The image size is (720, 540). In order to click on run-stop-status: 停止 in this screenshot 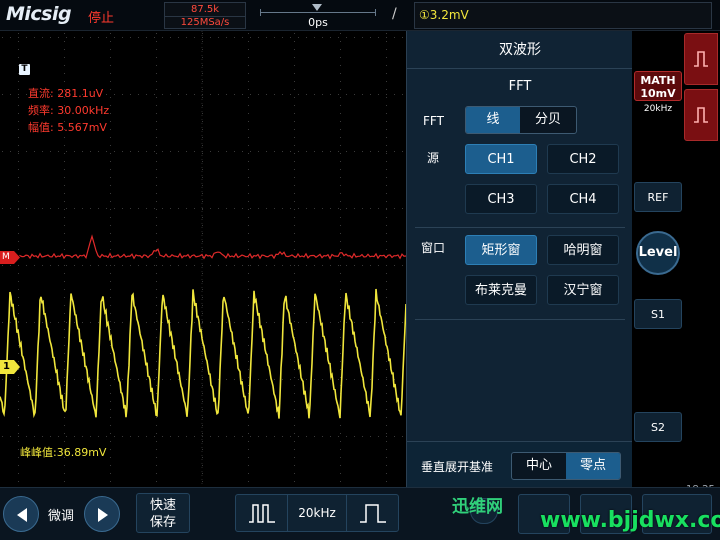, I will do `click(101, 16)`.